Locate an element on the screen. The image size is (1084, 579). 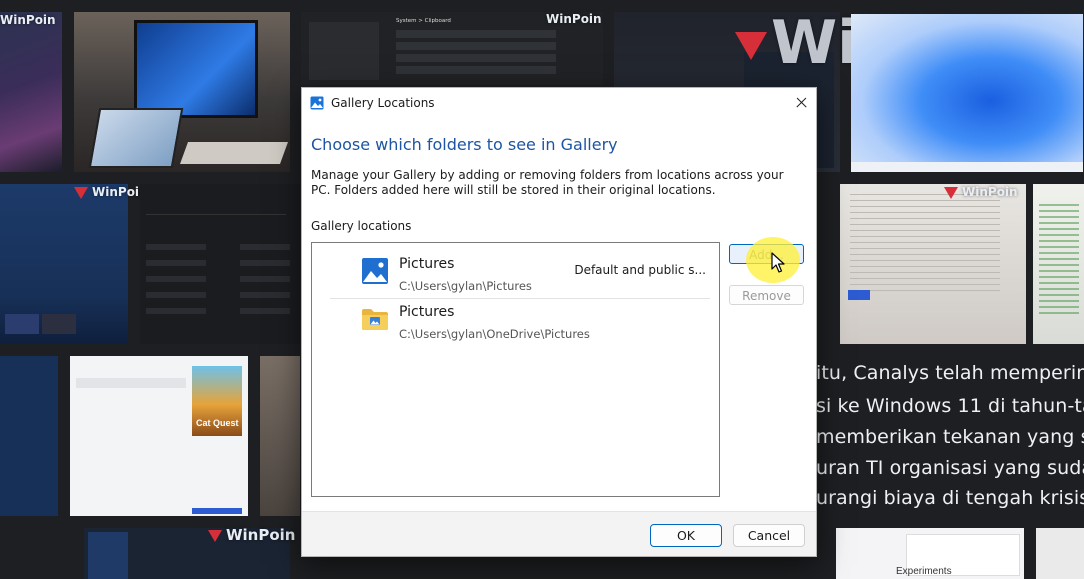
article-text-line: si ke Windows 11 di tahun-tahu is located at coordinates (950, 406).